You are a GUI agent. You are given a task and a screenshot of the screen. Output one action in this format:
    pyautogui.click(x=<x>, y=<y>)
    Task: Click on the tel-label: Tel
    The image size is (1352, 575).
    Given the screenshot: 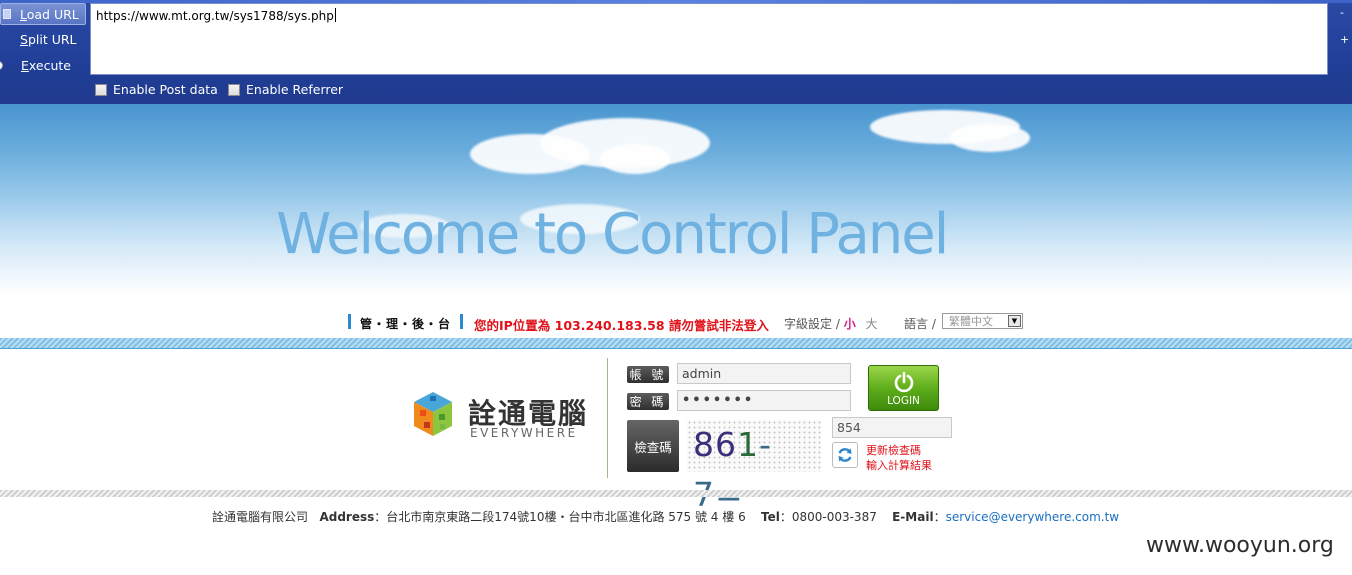 What is the action you would take?
    pyautogui.click(x=770, y=517)
    